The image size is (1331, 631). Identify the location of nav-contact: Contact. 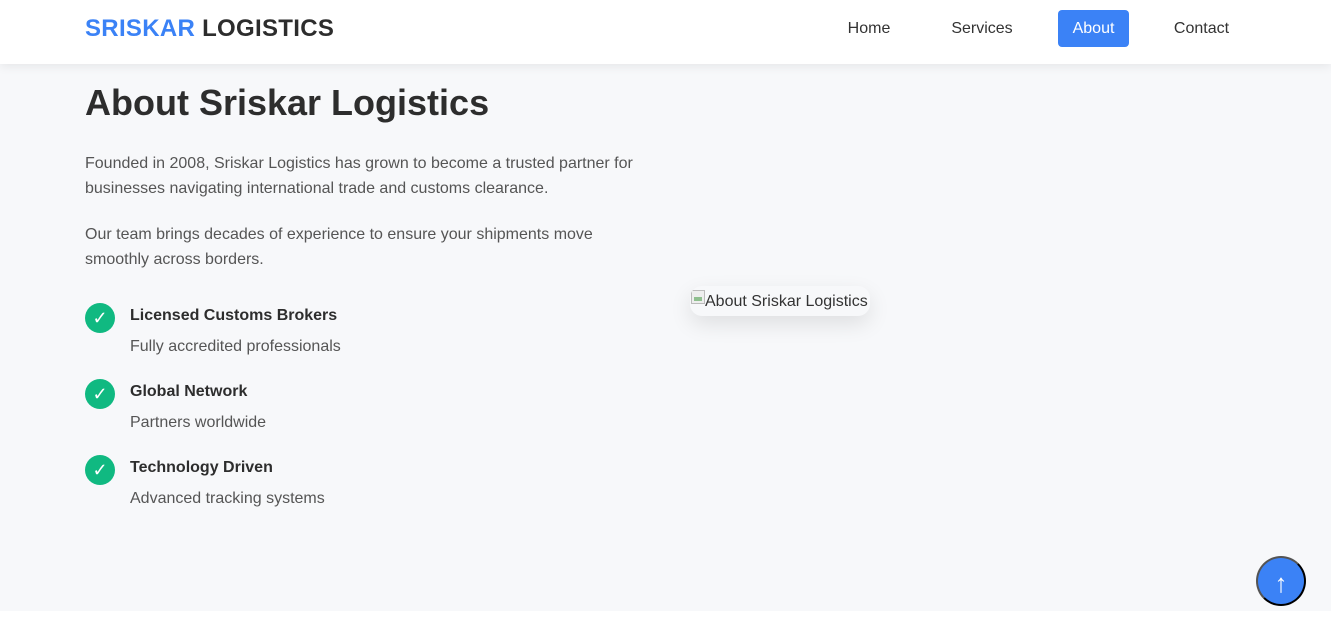
(1201, 28).